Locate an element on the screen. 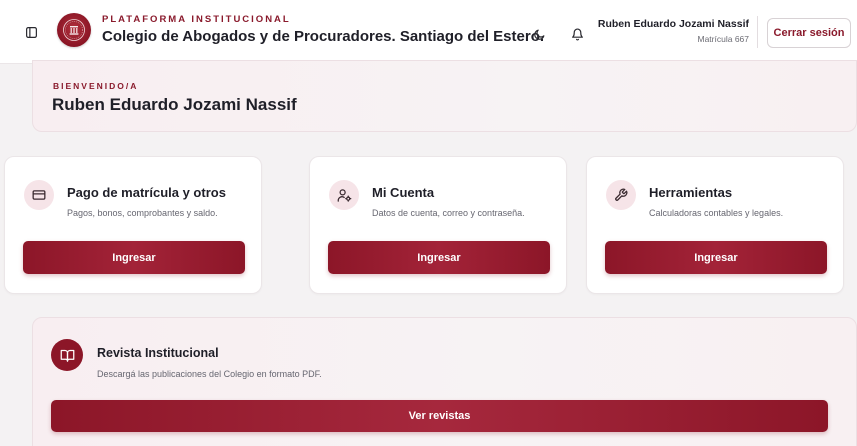 The height and width of the screenshot is (446, 857). ingresar-pago-button: Ingresar is located at coordinates (134, 257).